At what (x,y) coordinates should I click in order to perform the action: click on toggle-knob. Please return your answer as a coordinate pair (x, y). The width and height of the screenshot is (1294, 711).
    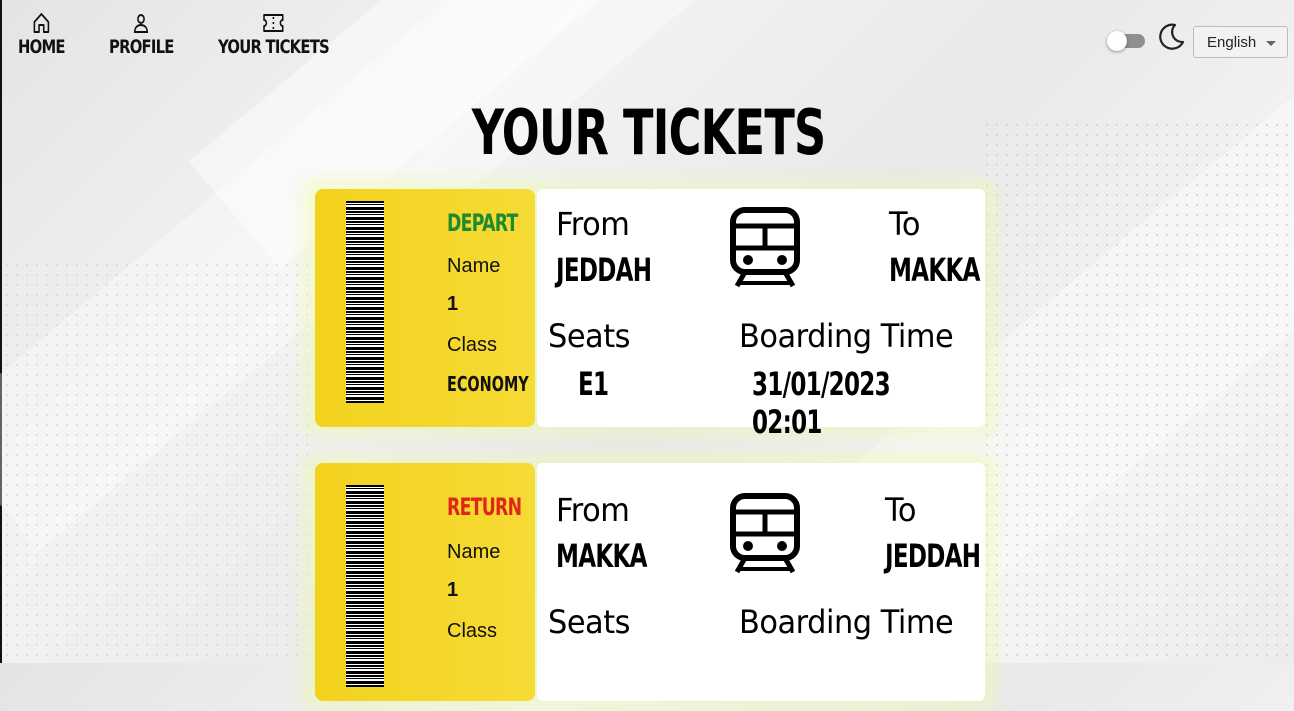
    Looking at the image, I should click on (1117, 41).